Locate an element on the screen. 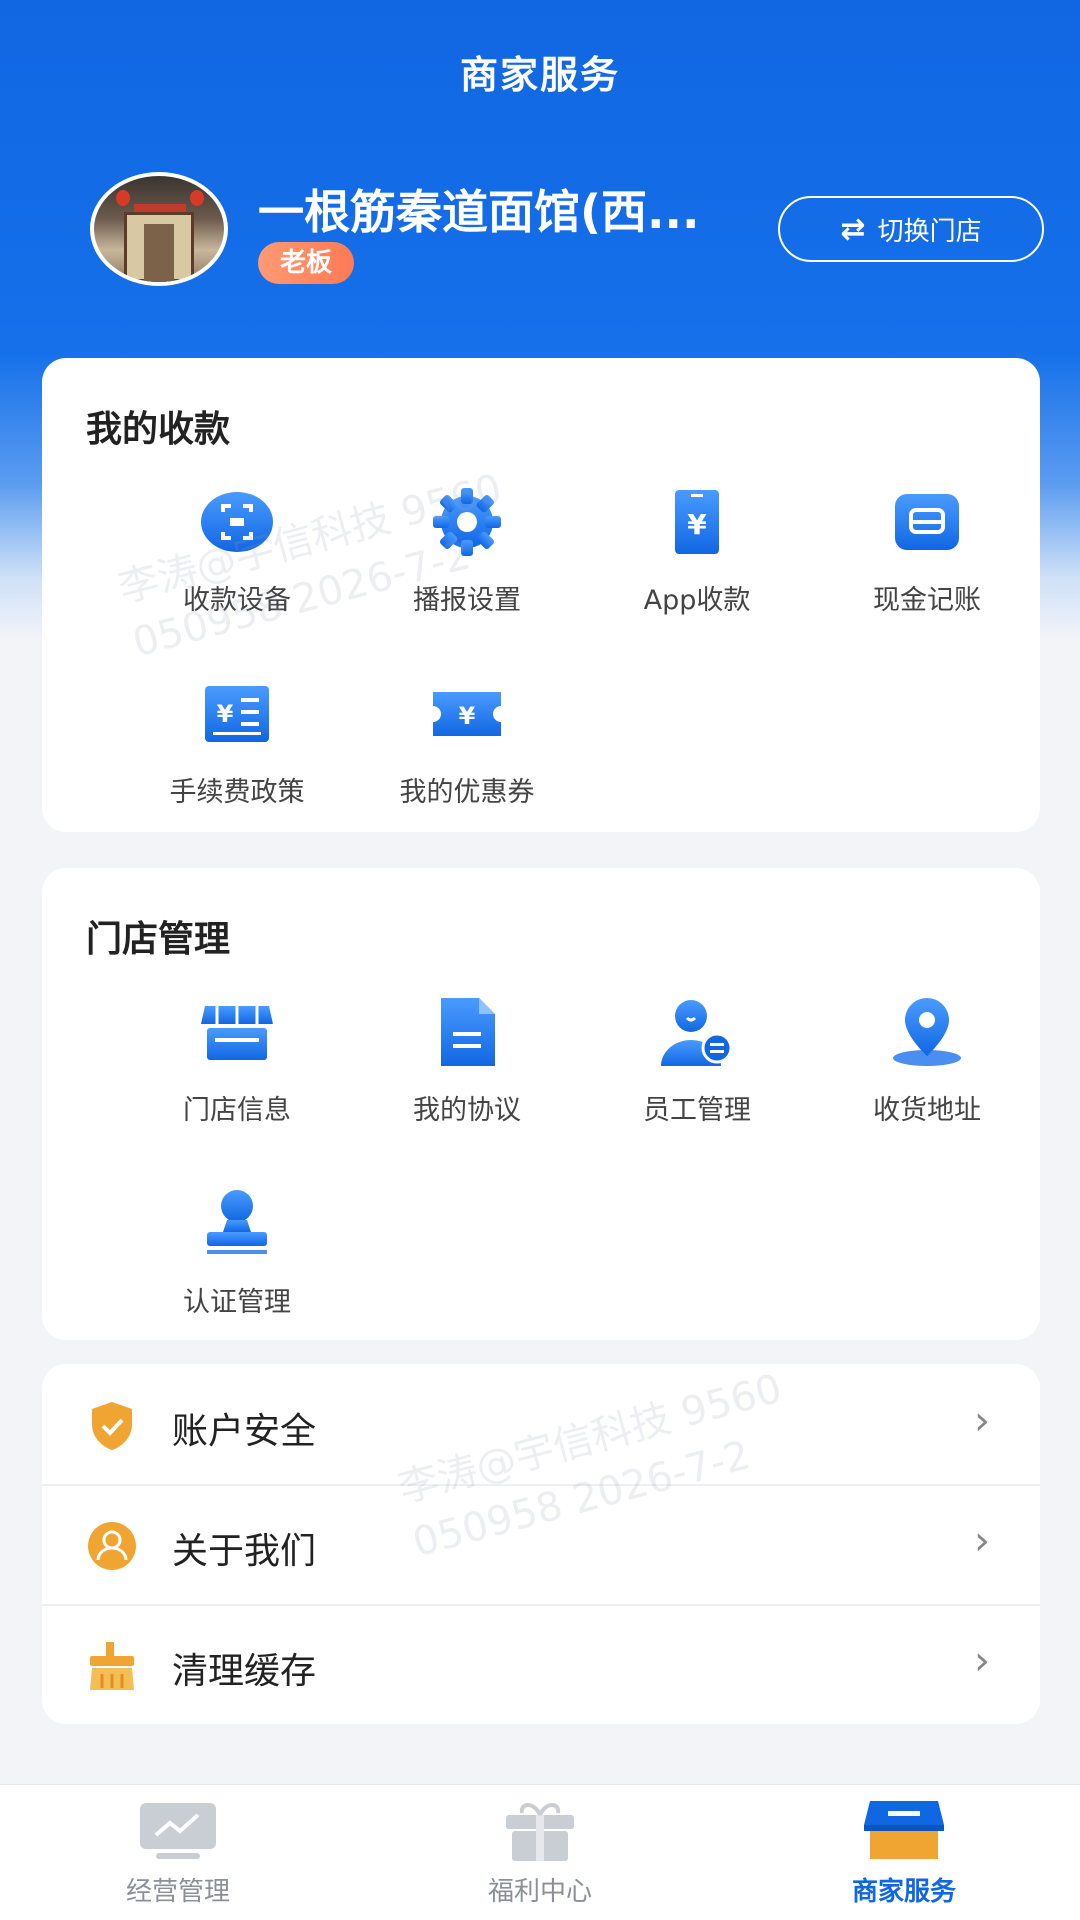  store-profile: 一根筋秦道面馆(西... 老板 ⇄ 切换门店 is located at coordinates (570, 232).